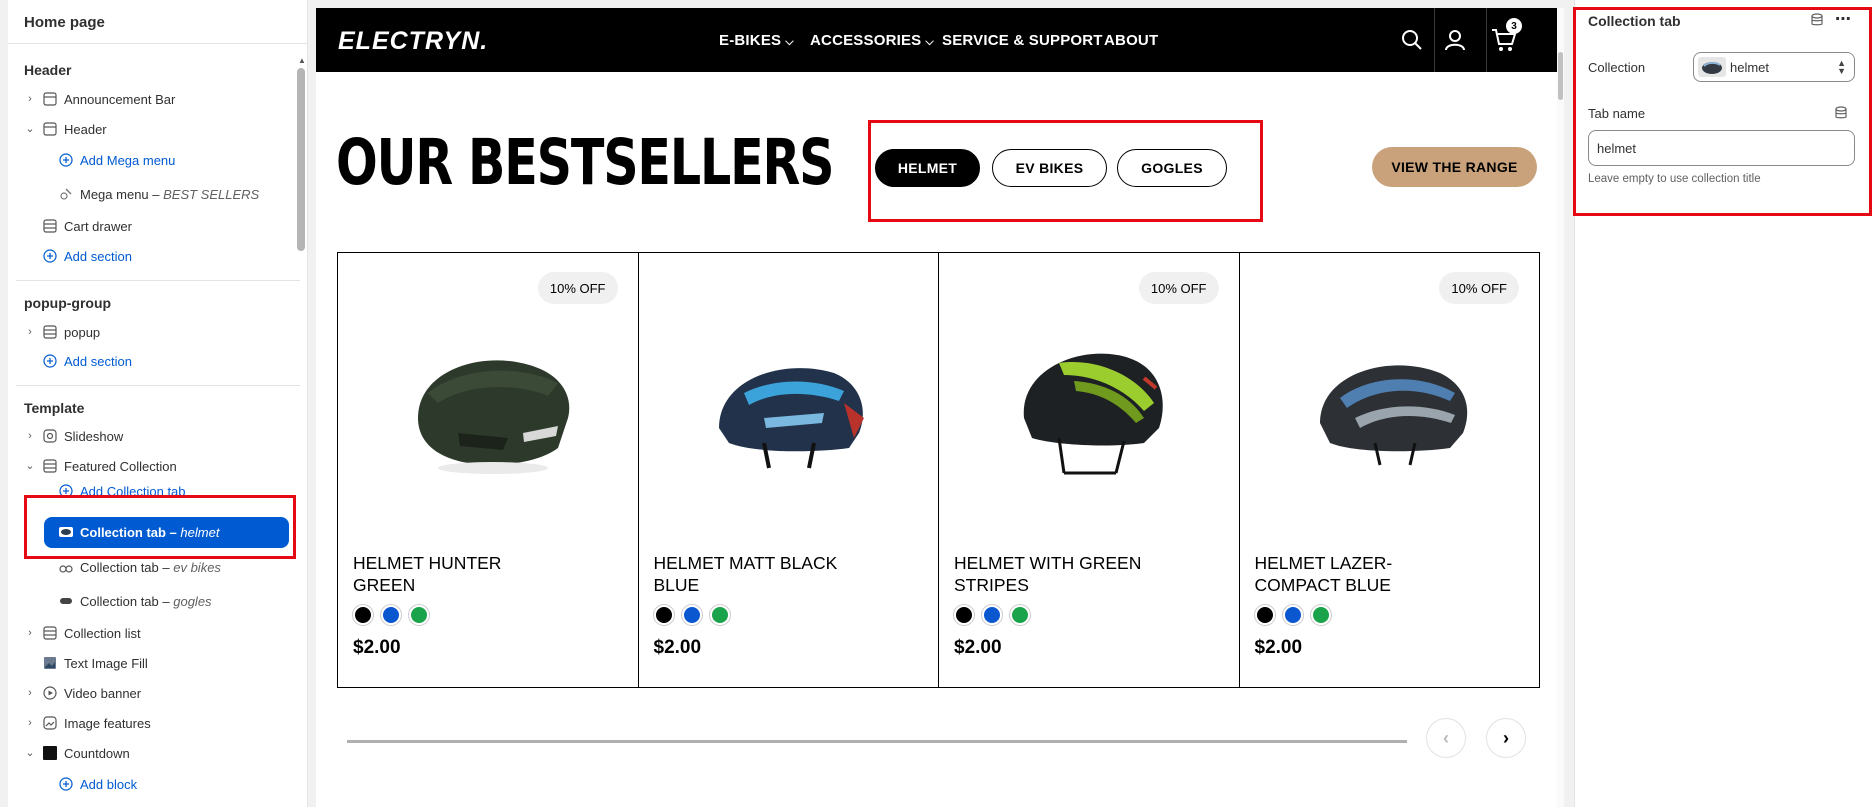 The image size is (1874, 807). Describe the element at coordinates (1022, 40) in the screenshot. I see `nav-service-support: SERVICE & SUPPORT` at that location.